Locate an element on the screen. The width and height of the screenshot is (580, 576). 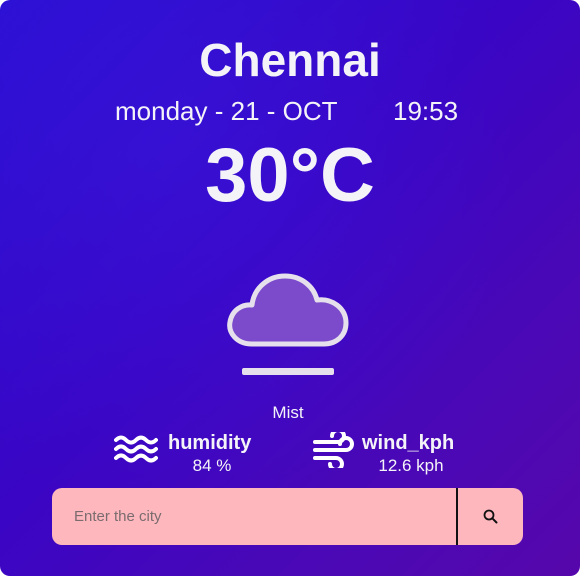
city-search-bar is located at coordinates (287, 516).